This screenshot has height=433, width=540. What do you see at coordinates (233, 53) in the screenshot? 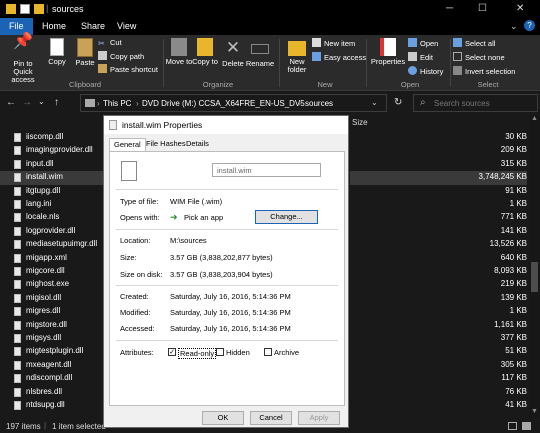
I see `delete-button: ✕ Delete` at bounding box center [233, 53].